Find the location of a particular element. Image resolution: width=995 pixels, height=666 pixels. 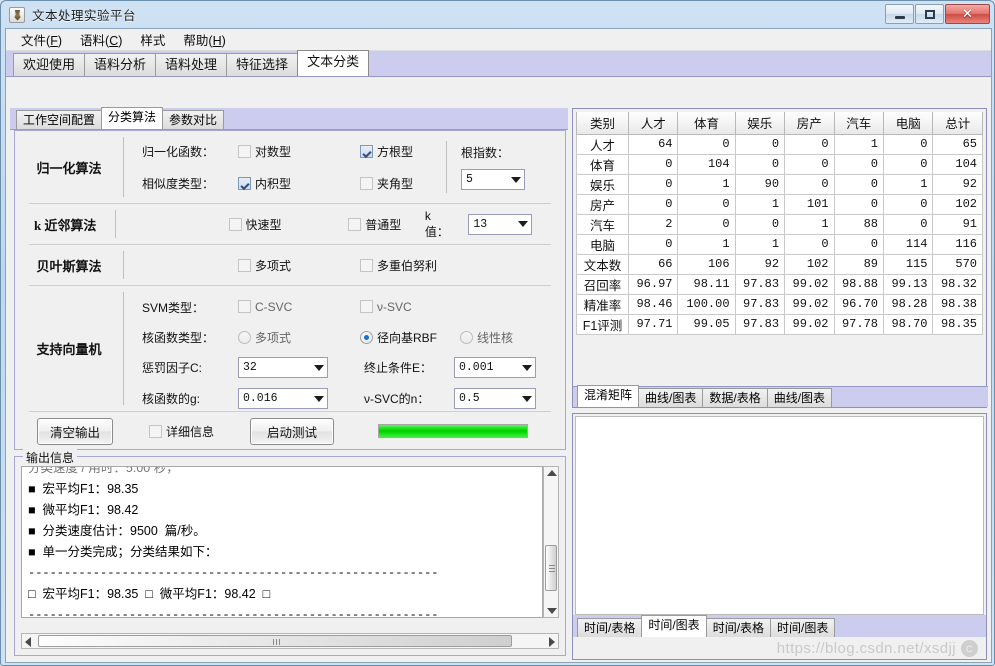

table-cell: 64 is located at coordinates (653, 144).